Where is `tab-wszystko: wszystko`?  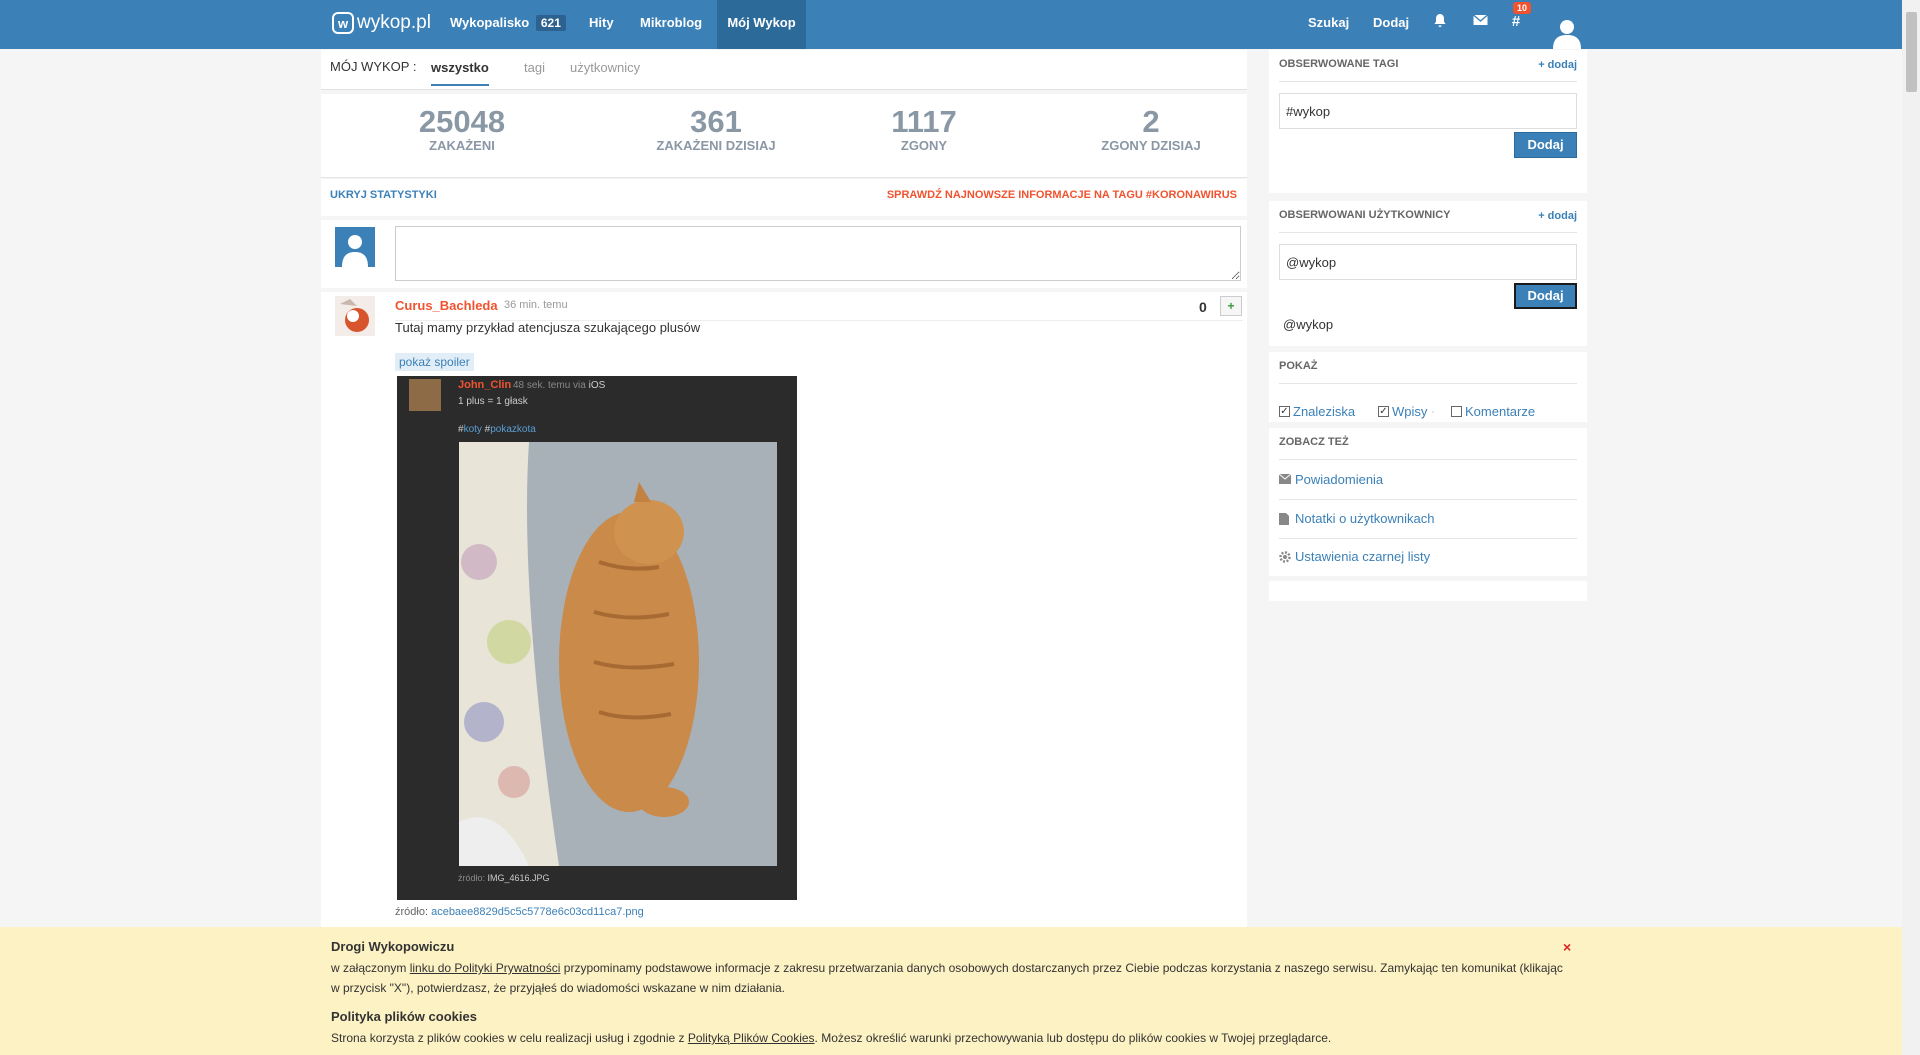
tab-wszystko: wszystko is located at coordinates (460, 73).